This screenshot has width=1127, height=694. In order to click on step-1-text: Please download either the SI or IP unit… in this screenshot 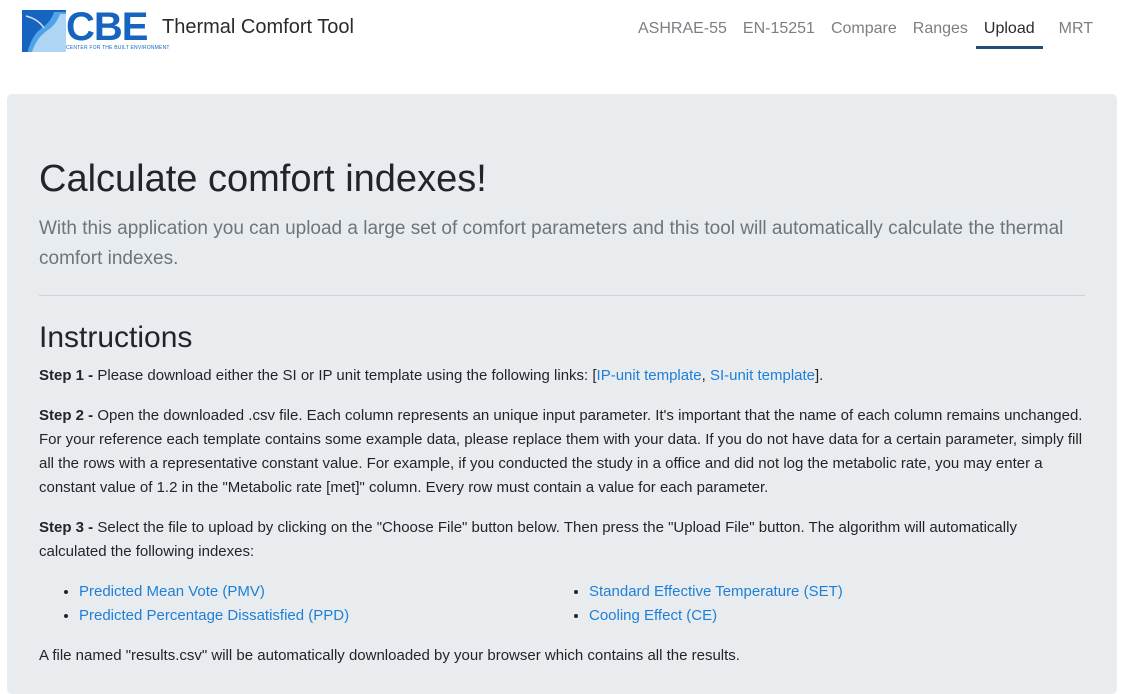, I will do `click(347, 375)`.